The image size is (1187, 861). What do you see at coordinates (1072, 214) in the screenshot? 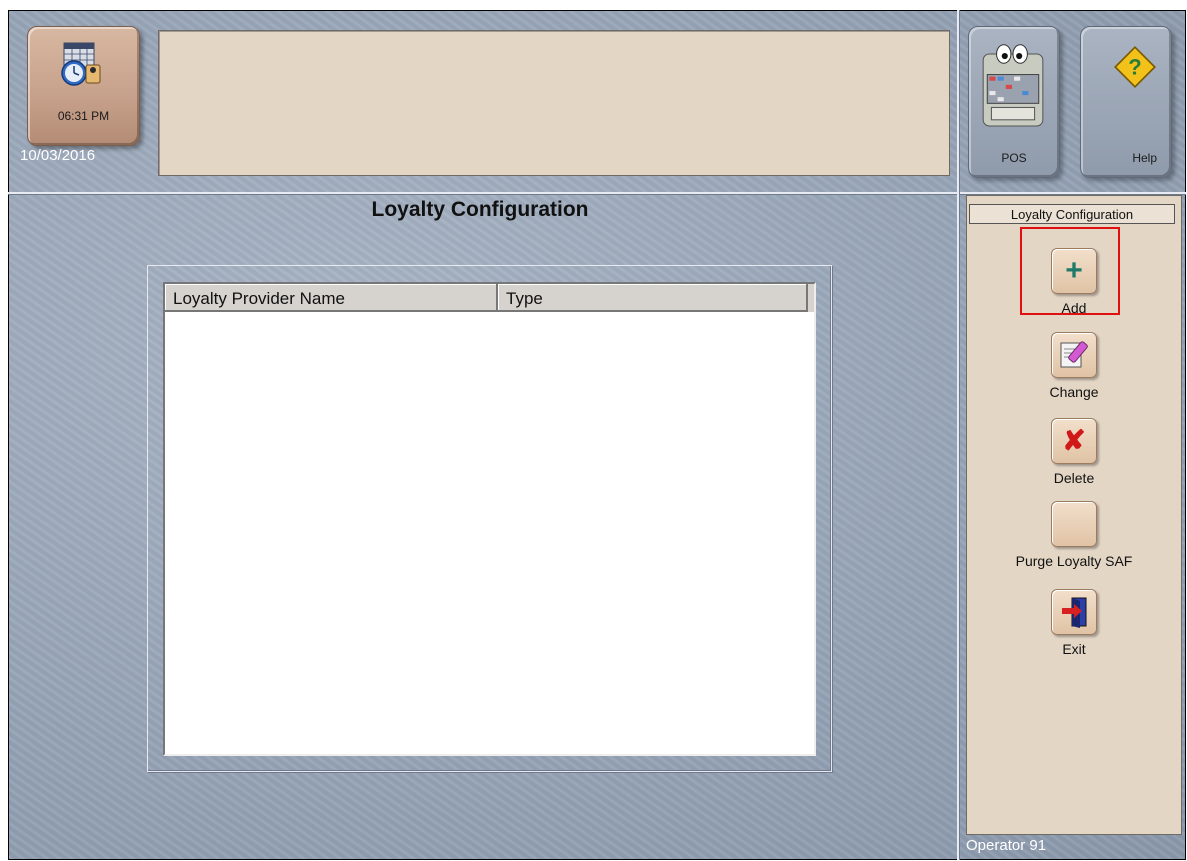
I see `action-panel-title: Loyalty Configuration` at bounding box center [1072, 214].